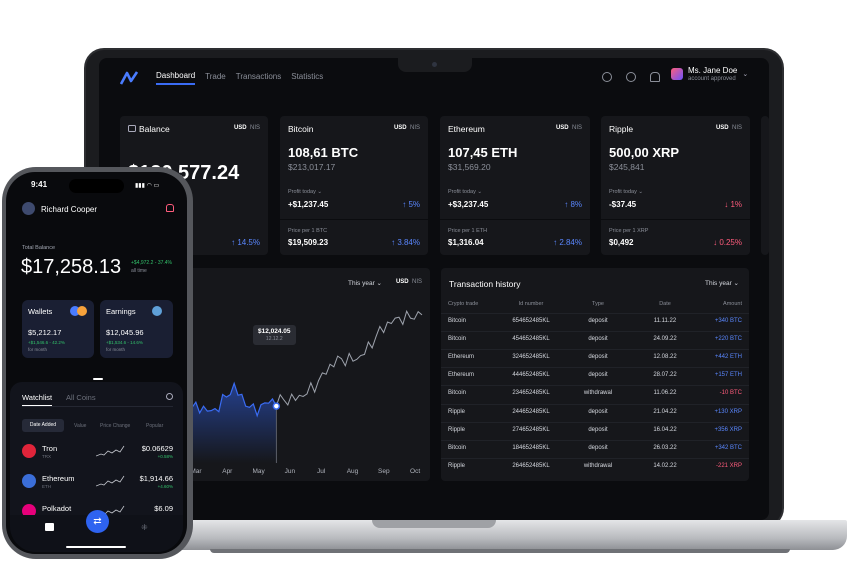 The height and width of the screenshot is (561, 860). Describe the element at coordinates (215, 78) in the screenshot. I see `nav-trade: Trade` at that location.